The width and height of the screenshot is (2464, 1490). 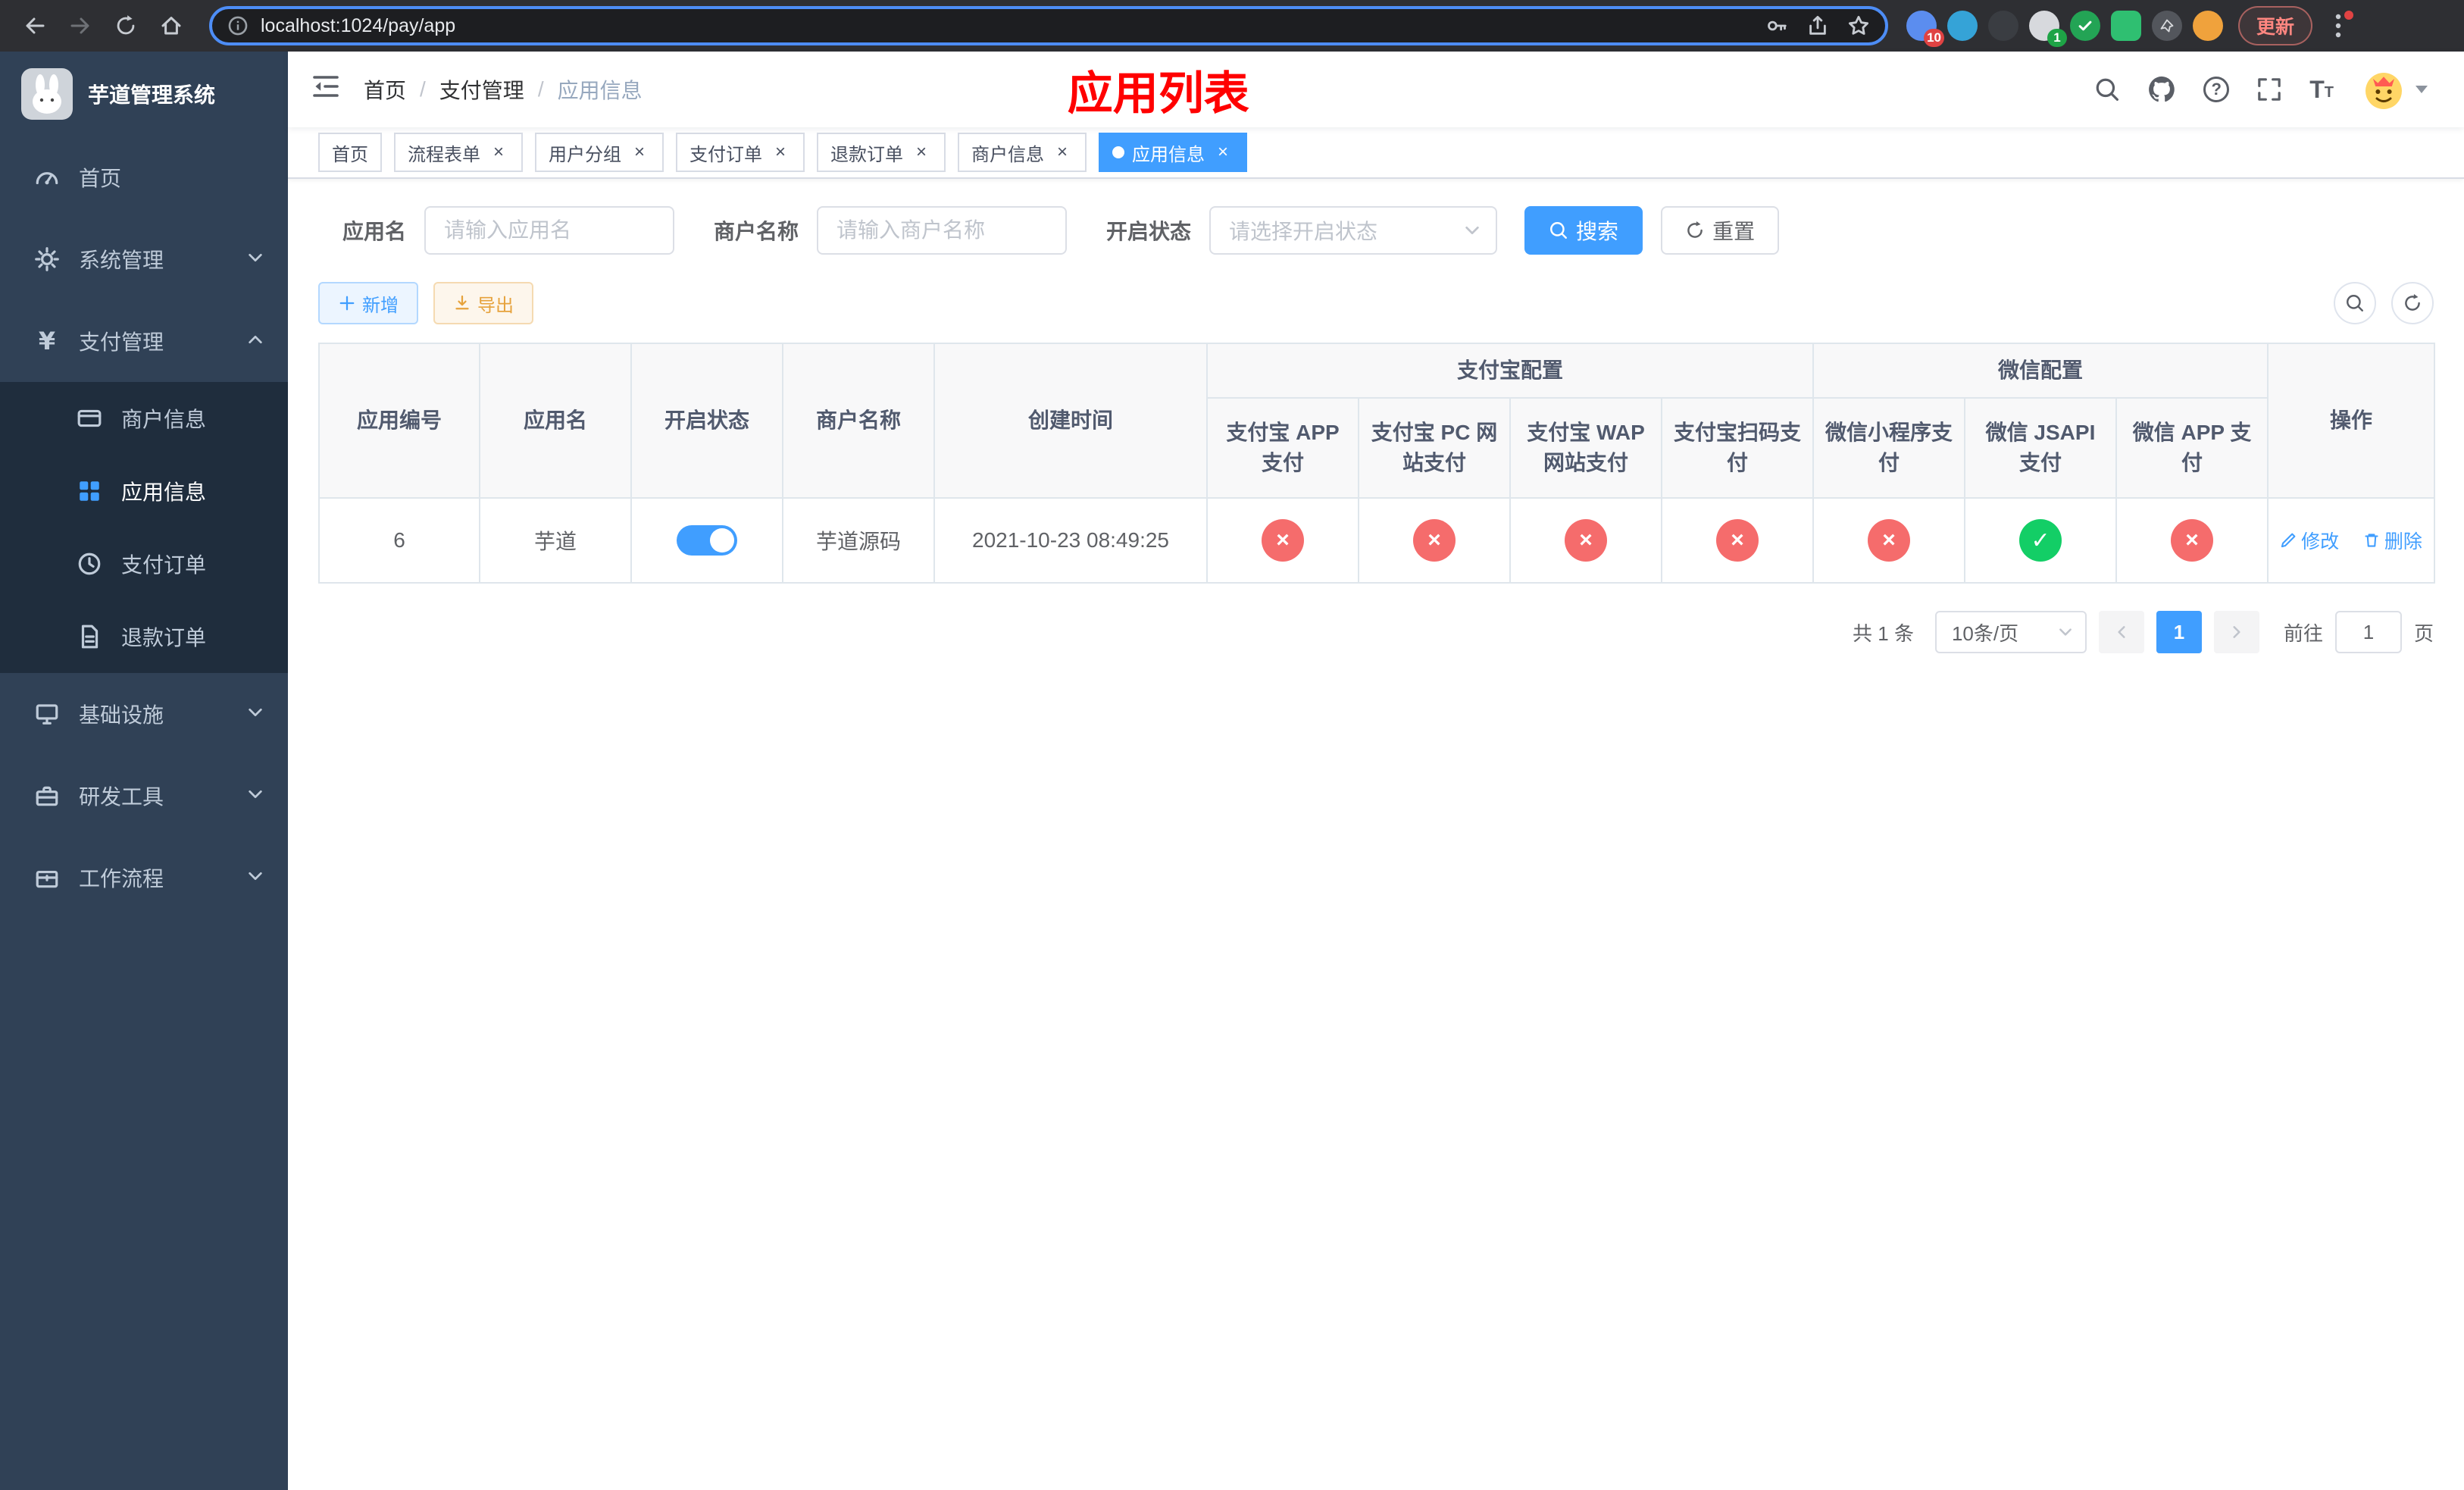 What do you see at coordinates (399, 540) in the screenshot?
I see `cell-app-id: 6` at bounding box center [399, 540].